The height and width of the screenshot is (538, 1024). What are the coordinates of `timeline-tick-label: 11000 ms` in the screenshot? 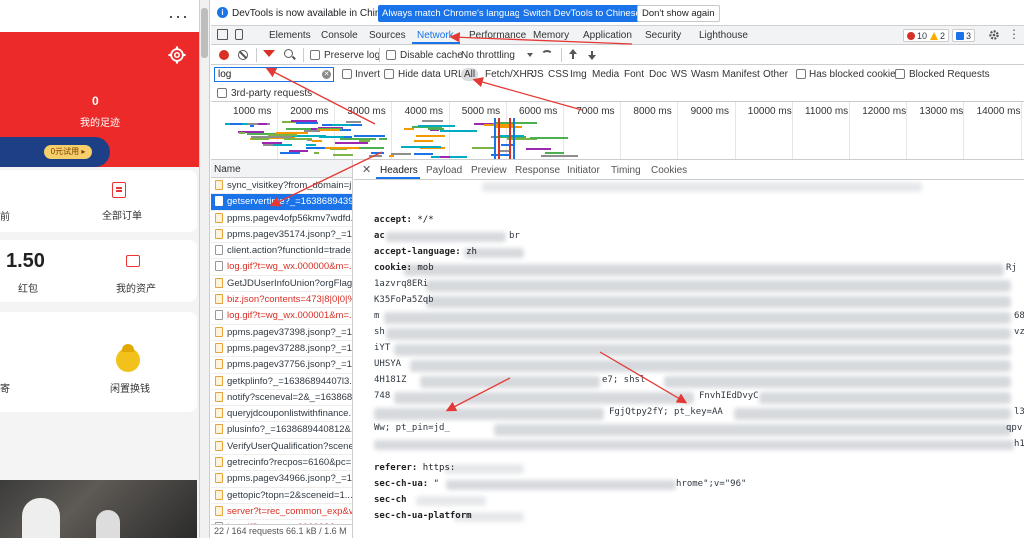 It's located at (827, 111).